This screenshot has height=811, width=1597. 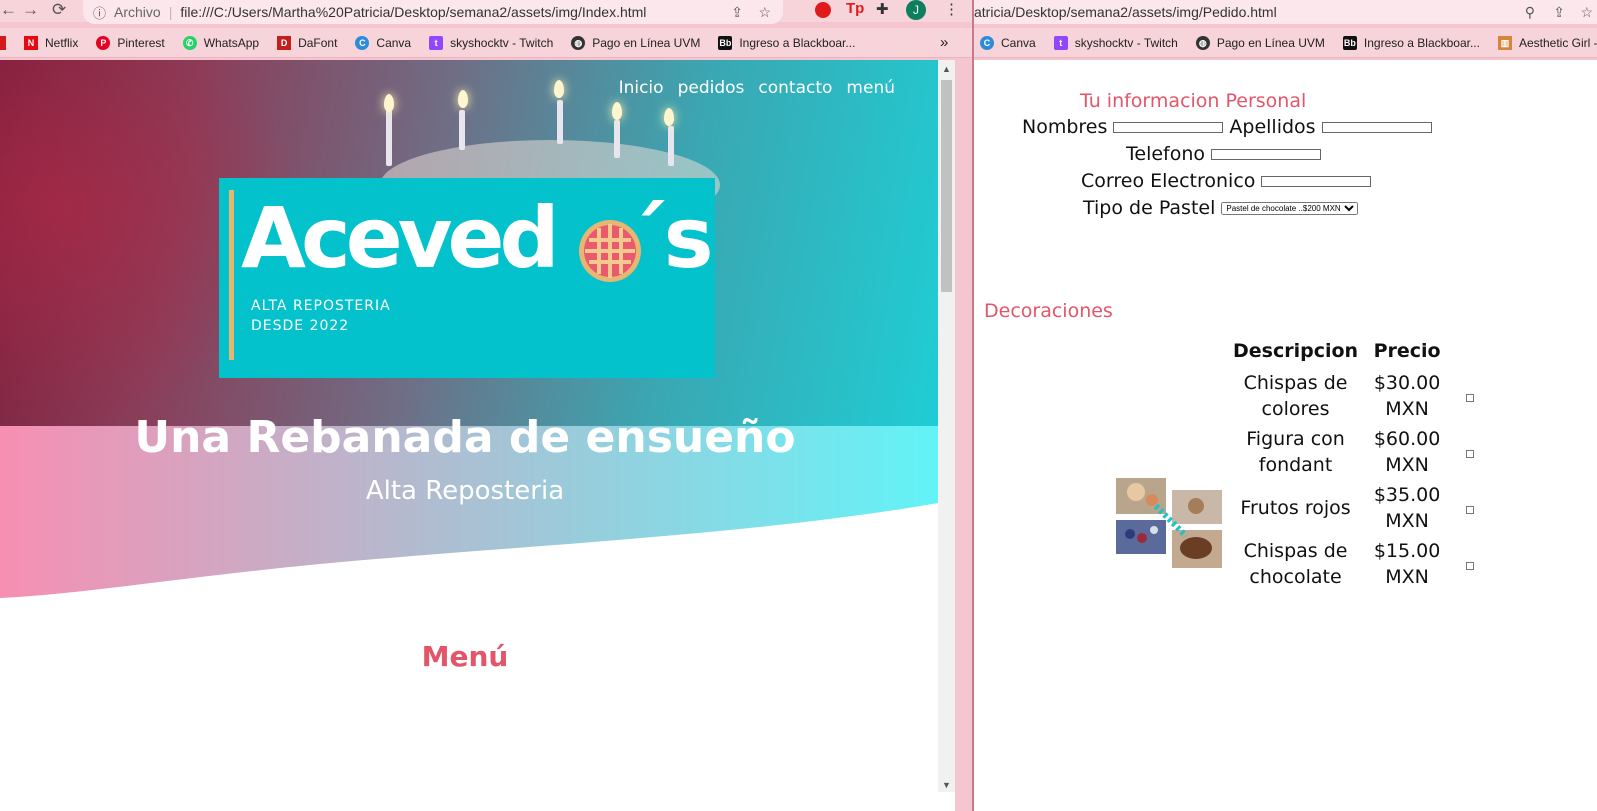 I want to click on nombres-input, so click(x=1168, y=127).